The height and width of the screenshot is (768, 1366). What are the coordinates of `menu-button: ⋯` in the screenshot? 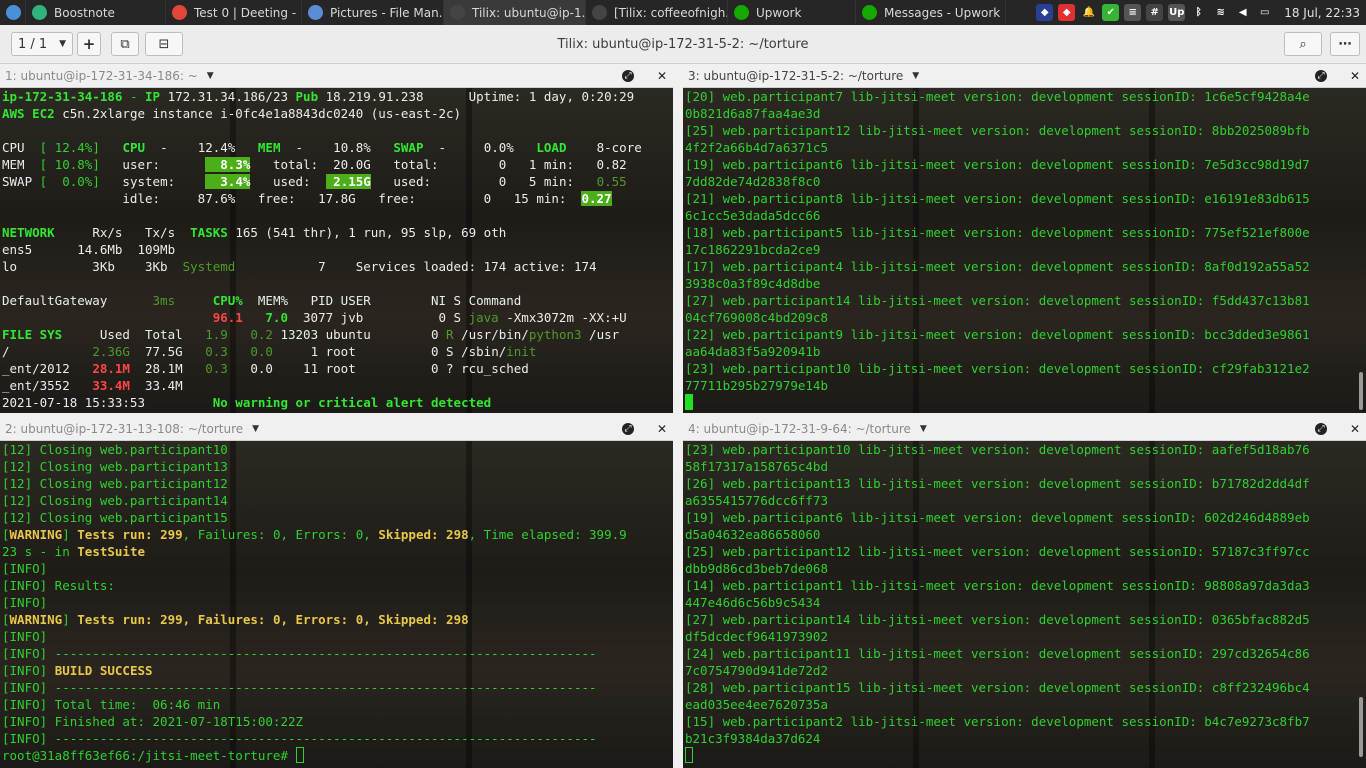 It's located at (1345, 44).